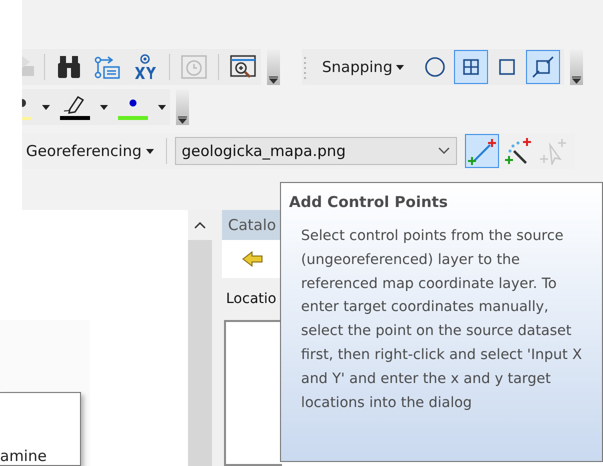 The height and width of the screenshot is (466, 603). Describe the element at coordinates (200, 338) in the screenshot. I see `scrollbar` at that location.